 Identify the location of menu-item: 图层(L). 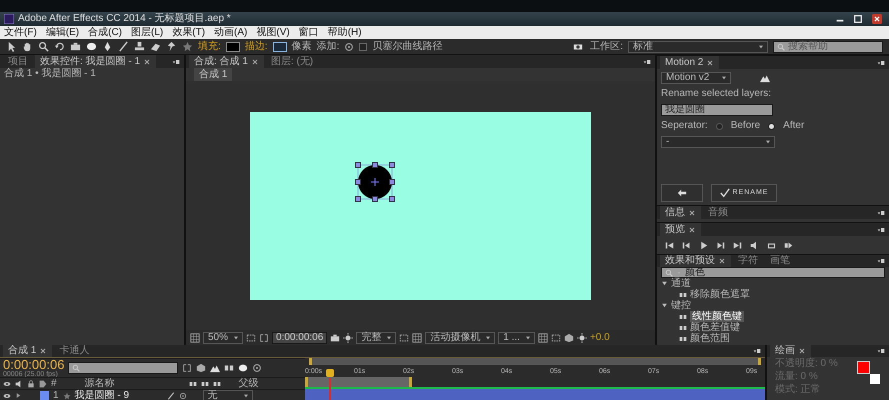
(147, 32).